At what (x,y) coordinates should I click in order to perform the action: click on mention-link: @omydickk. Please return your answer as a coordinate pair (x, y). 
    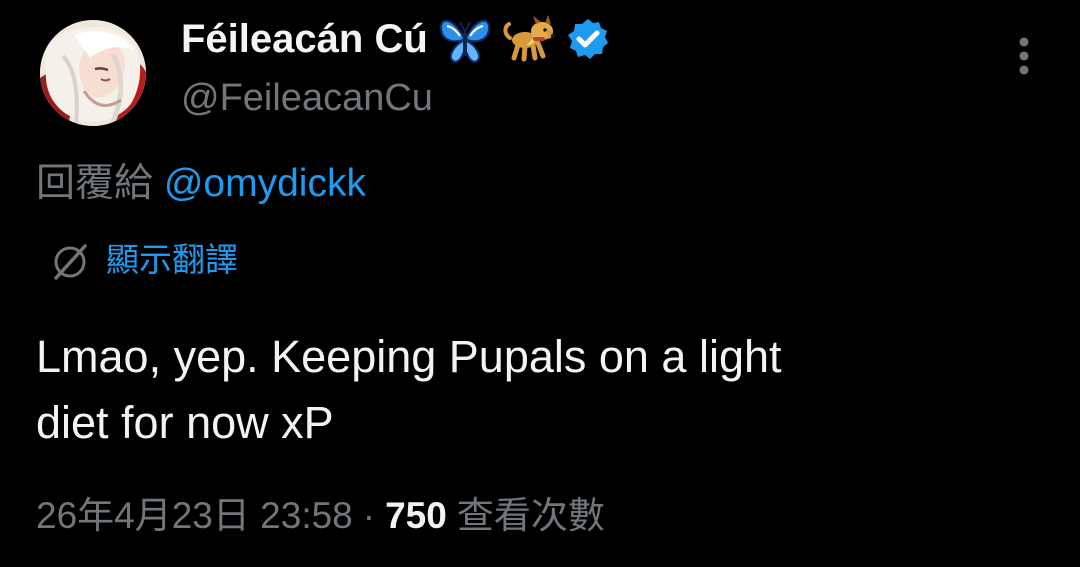
    Looking at the image, I should click on (265, 183).